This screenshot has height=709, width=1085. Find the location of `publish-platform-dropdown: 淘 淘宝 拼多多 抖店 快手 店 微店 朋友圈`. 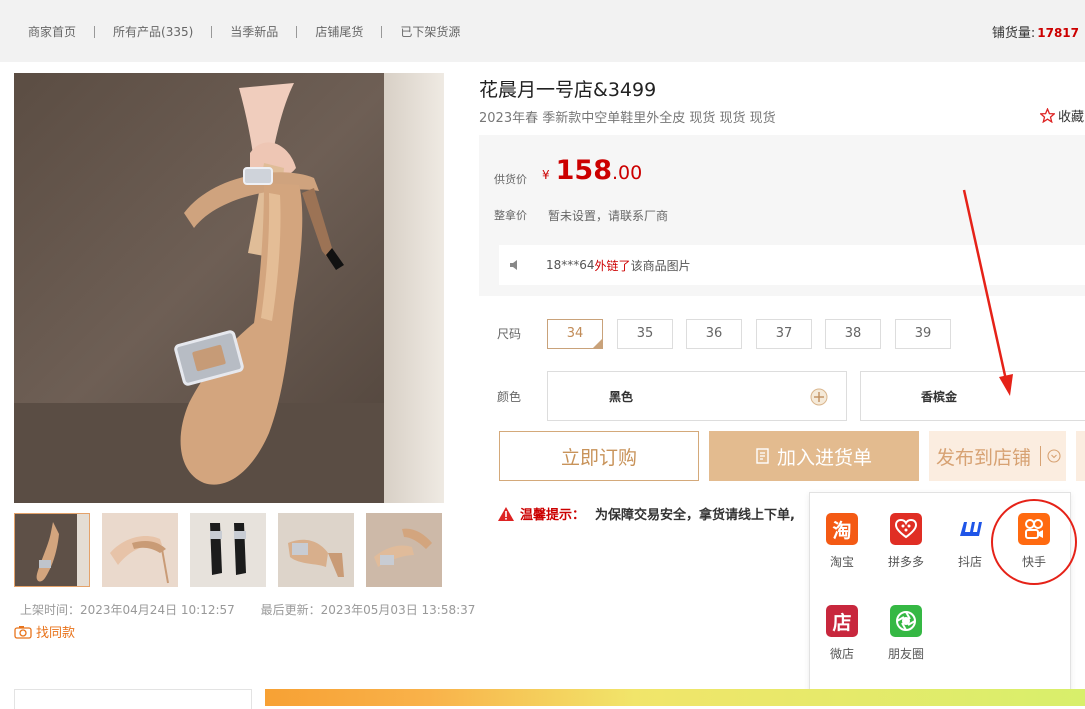

publish-platform-dropdown: 淘 淘宝 拼多多 抖店 快手 店 微店 朋友圈 is located at coordinates (940, 593).